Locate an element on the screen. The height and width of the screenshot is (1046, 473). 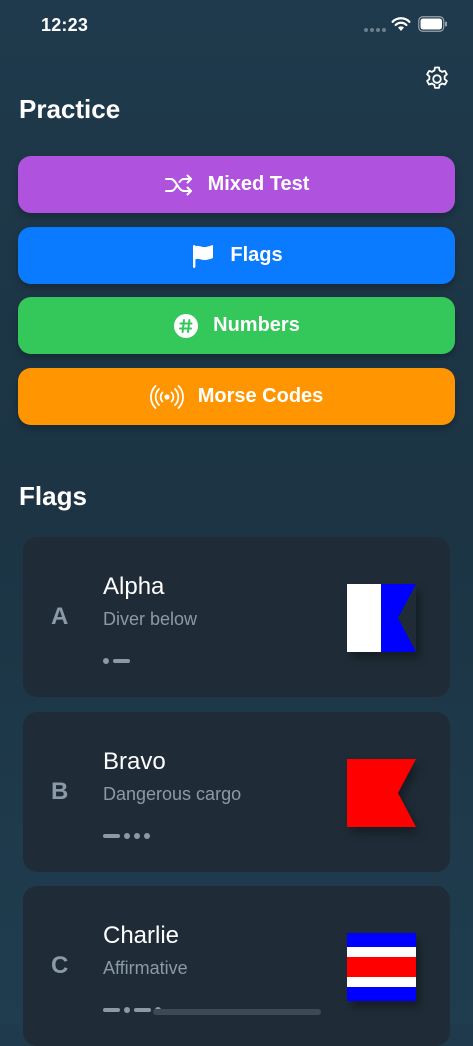
flag-meaning: Diver below is located at coordinates (150, 619).